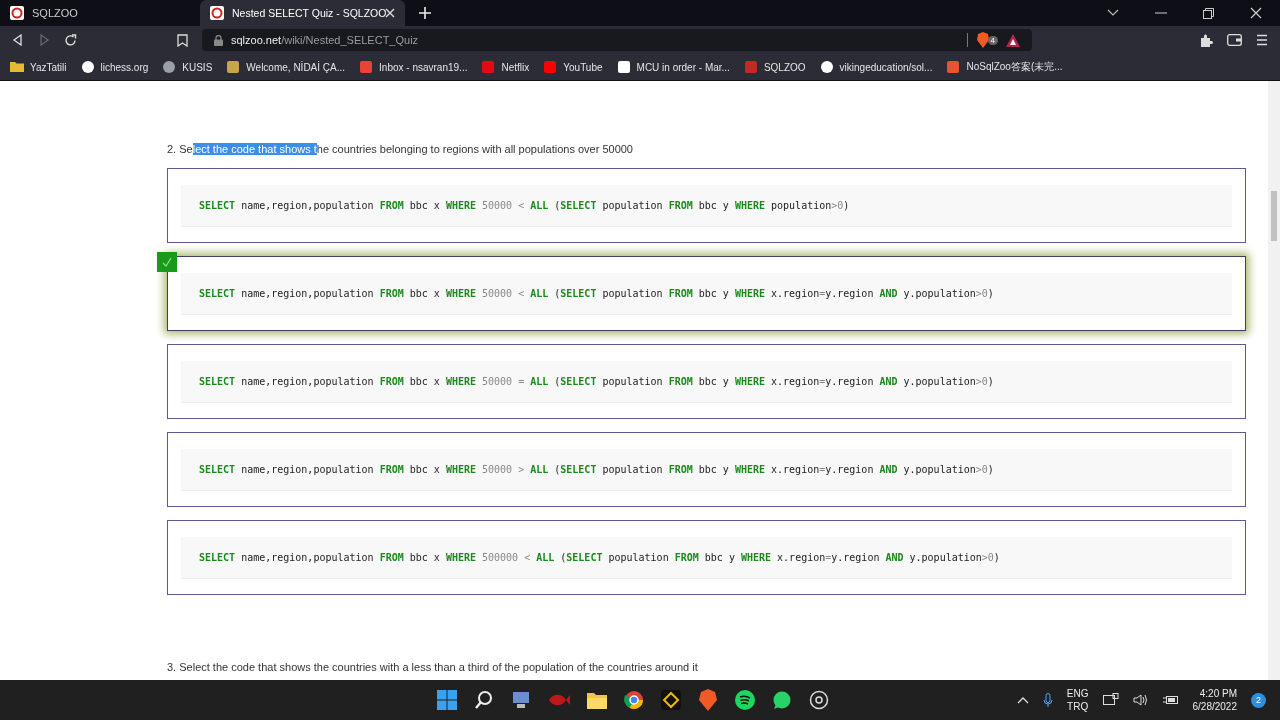 Image resolution: width=1280 pixels, height=720 pixels. What do you see at coordinates (100, 13) in the screenshot?
I see `browser-tab: SQLZOO` at bounding box center [100, 13].